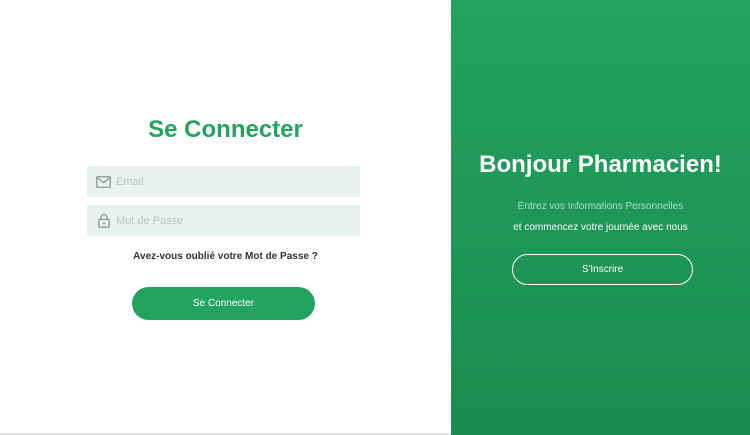  I want to click on welcome-text-line-2: et commencez votre journée avec nous, so click(600, 227).